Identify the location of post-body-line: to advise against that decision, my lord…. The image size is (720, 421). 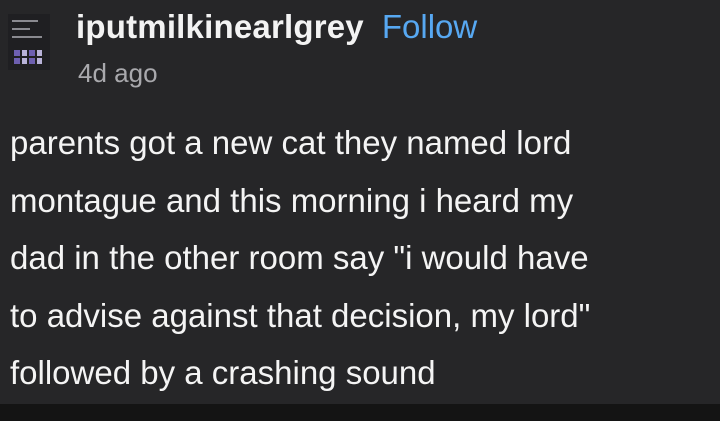
(300, 315).